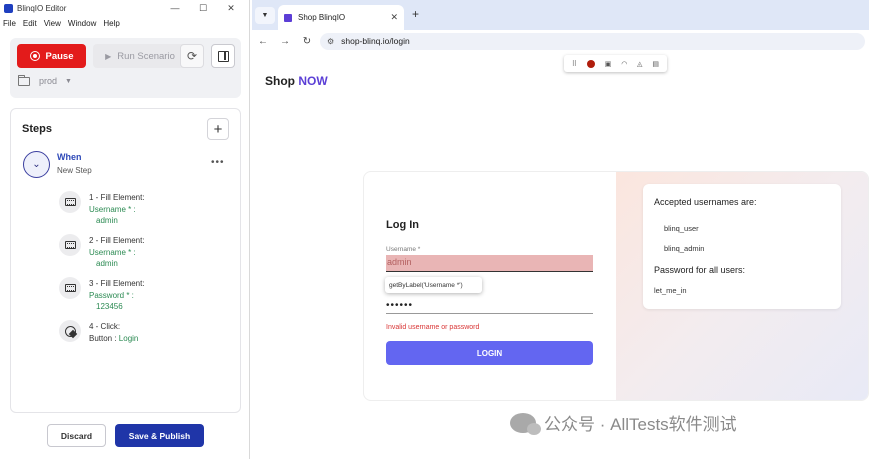 The image size is (869, 459). Describe the element at coordinates (705, 202) in the screenshot. I see `usernames-heading: Accepted usernames are:` at that location.